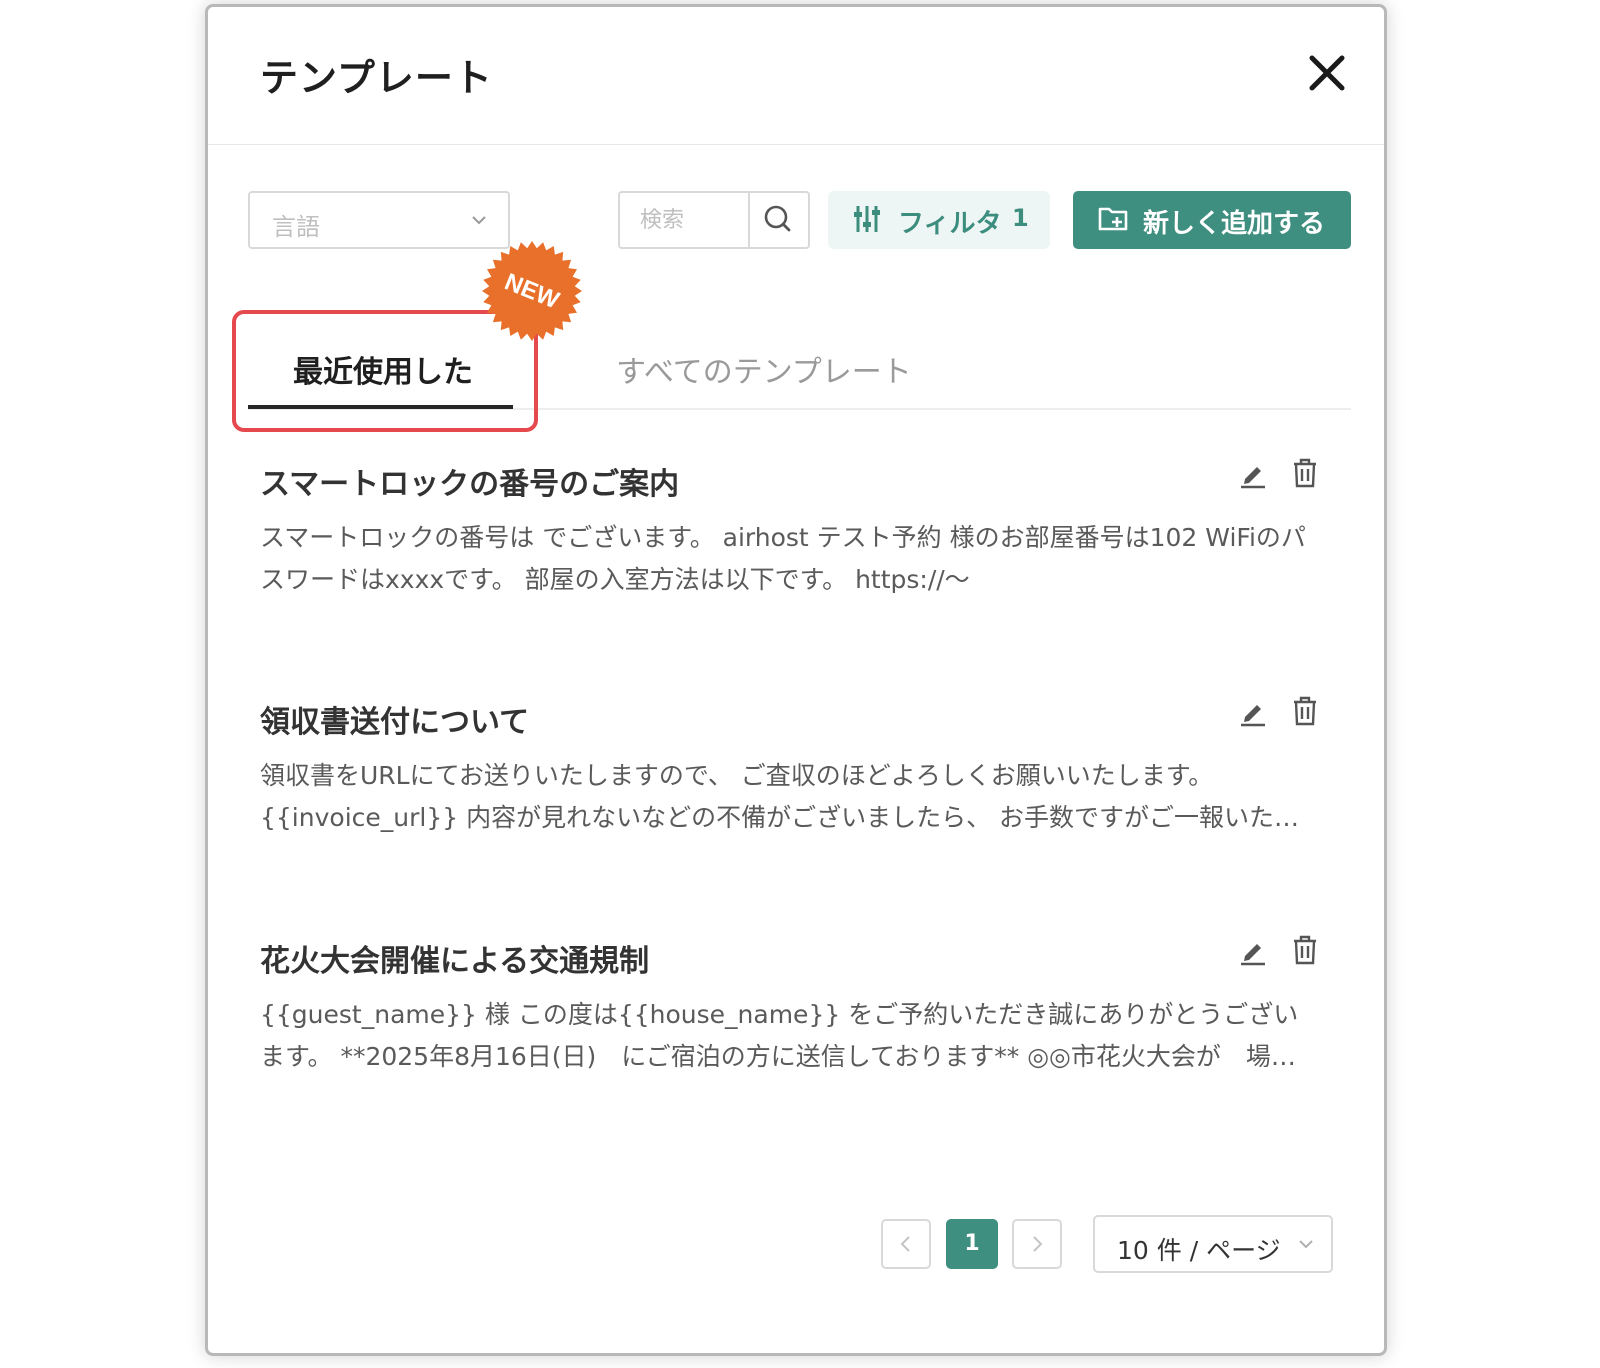 The height and width of the screenshot is (1368, 1600). I want to click on search-icon, so click(777, 218).